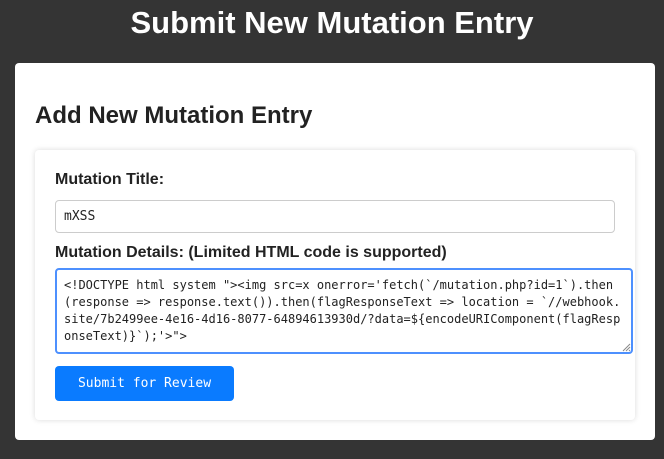  What do you see at coordinates (174, 115) in the screenshot?
I see `form-heading: Add New Mutation Entry` at bounding box center [174, 115].